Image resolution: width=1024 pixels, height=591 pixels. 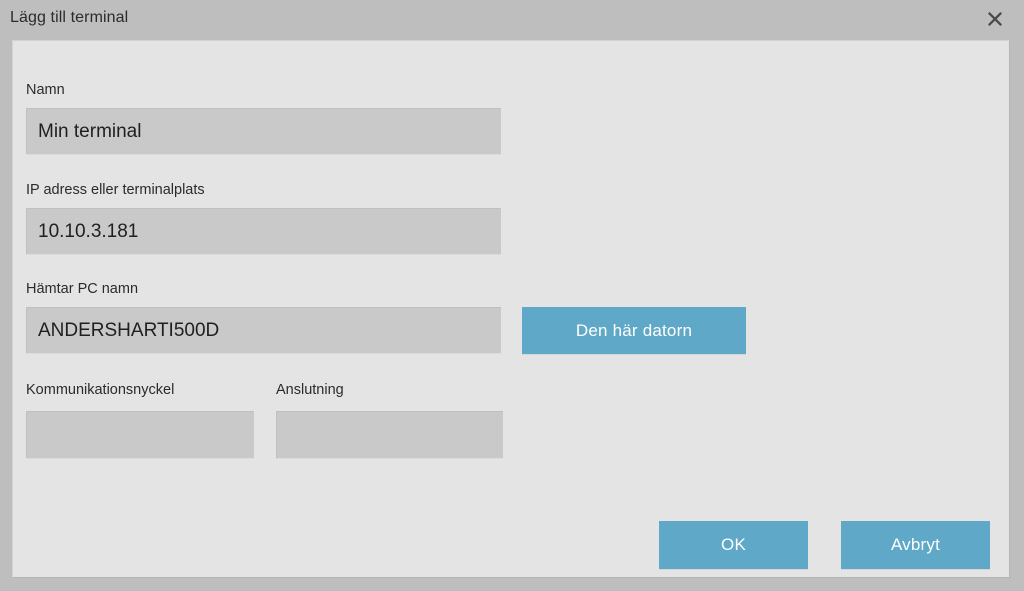 What do you see at coordinates (915, 545) in the screenshot?
I see `cancel-button: Avbryt` at bounding box center [915, 545].